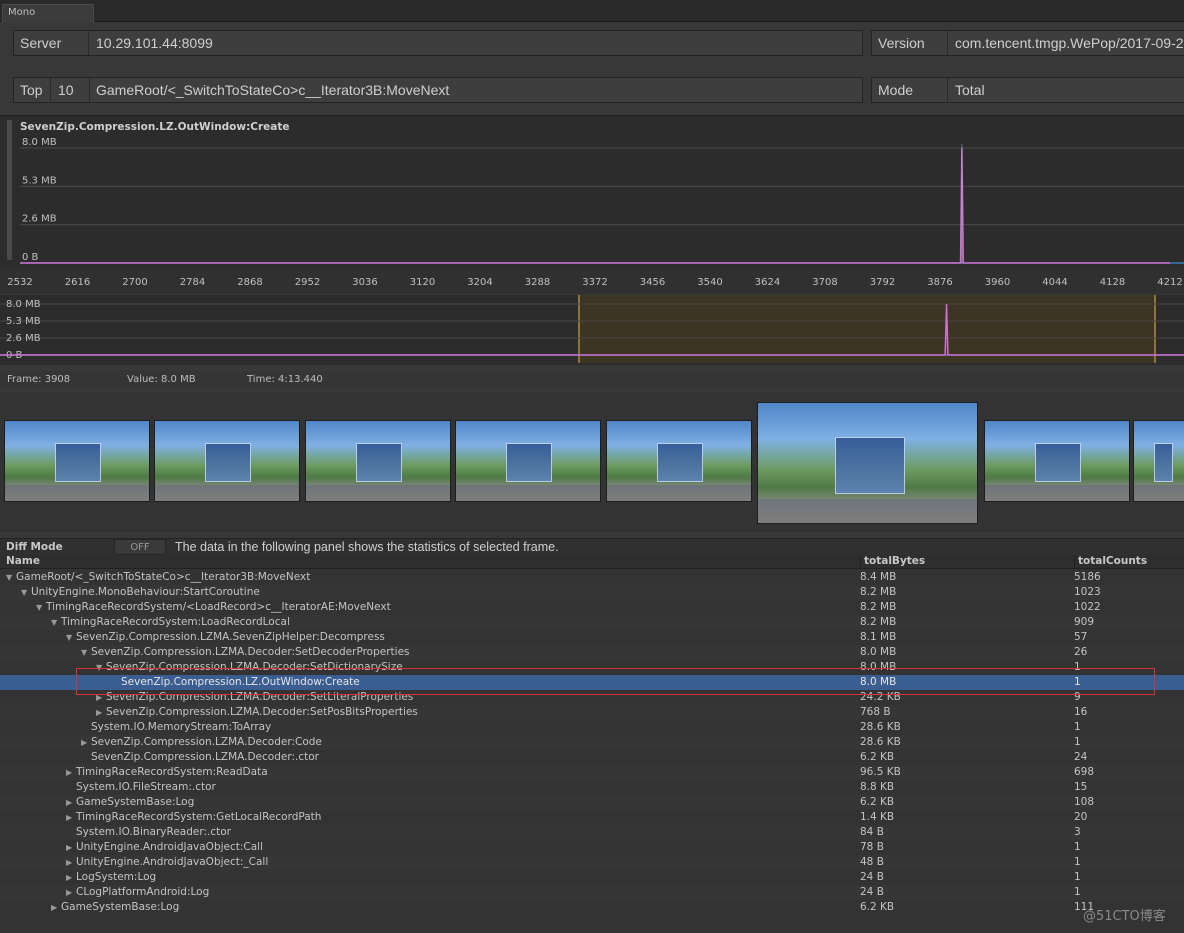  Describe the element at coordinates (880, 772) in the screenshot. I see `row-total-bytes: 96.5 KB` at that location.